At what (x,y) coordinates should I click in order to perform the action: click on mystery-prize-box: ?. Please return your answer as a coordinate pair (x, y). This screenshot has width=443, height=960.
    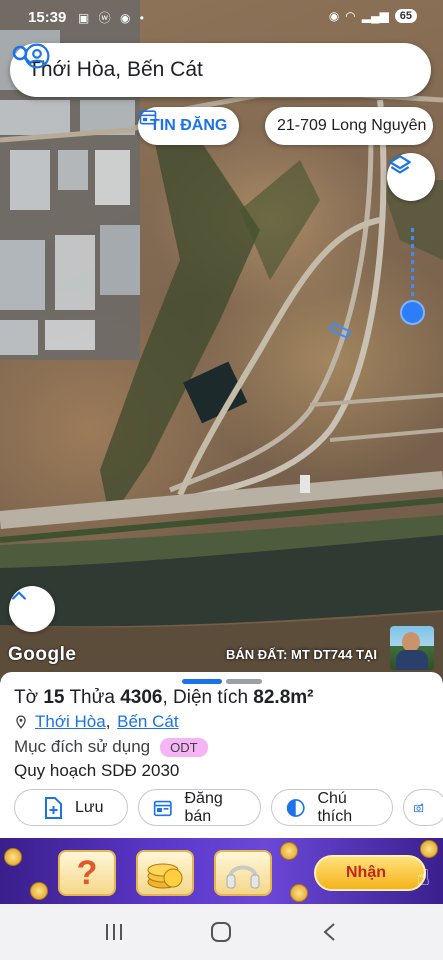
    Looking at the image, I should click on (87, 873).